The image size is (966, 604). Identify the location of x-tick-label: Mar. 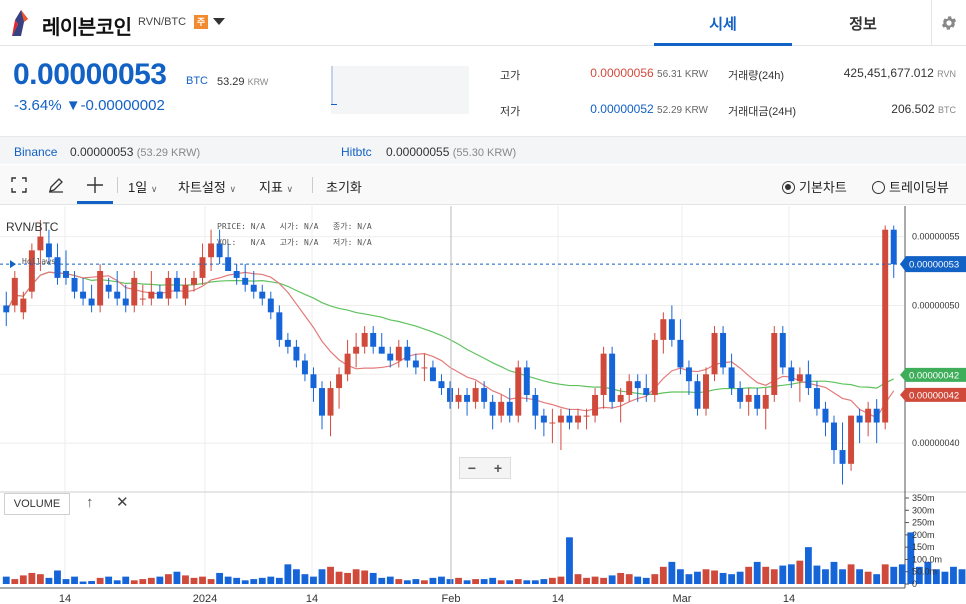
(682, 598).